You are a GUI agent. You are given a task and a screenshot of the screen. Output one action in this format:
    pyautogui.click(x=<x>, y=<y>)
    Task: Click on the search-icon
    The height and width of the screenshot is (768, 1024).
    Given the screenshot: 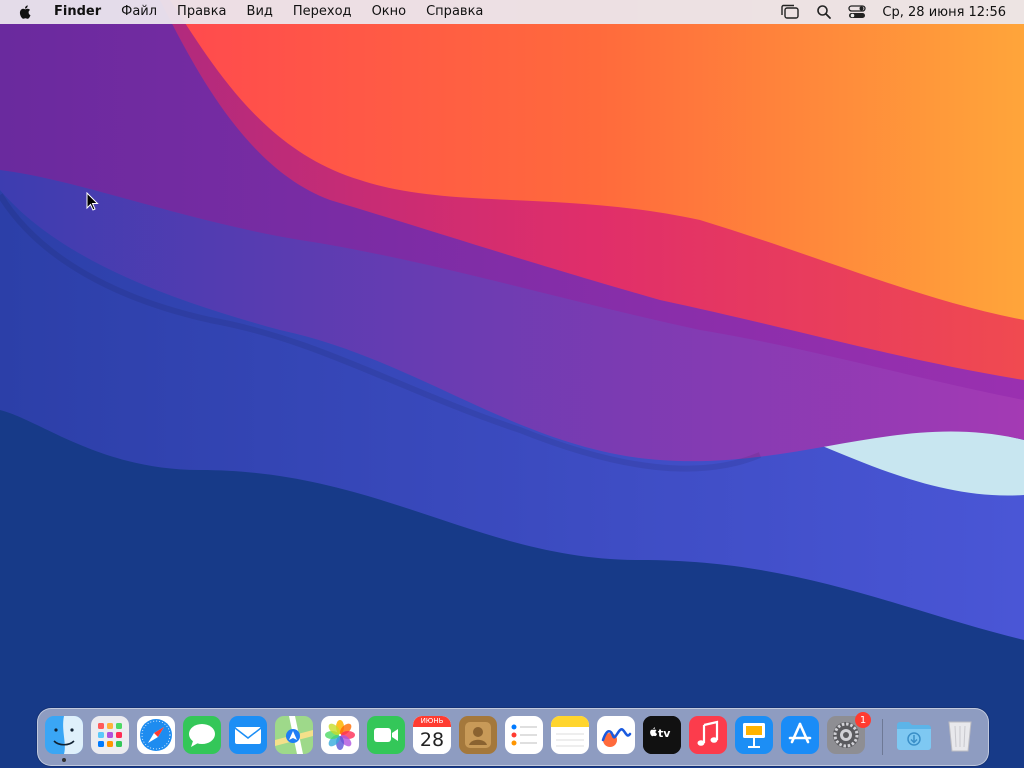 What is the action you would take?
    pyautogui.click(x=824, y=12)
    